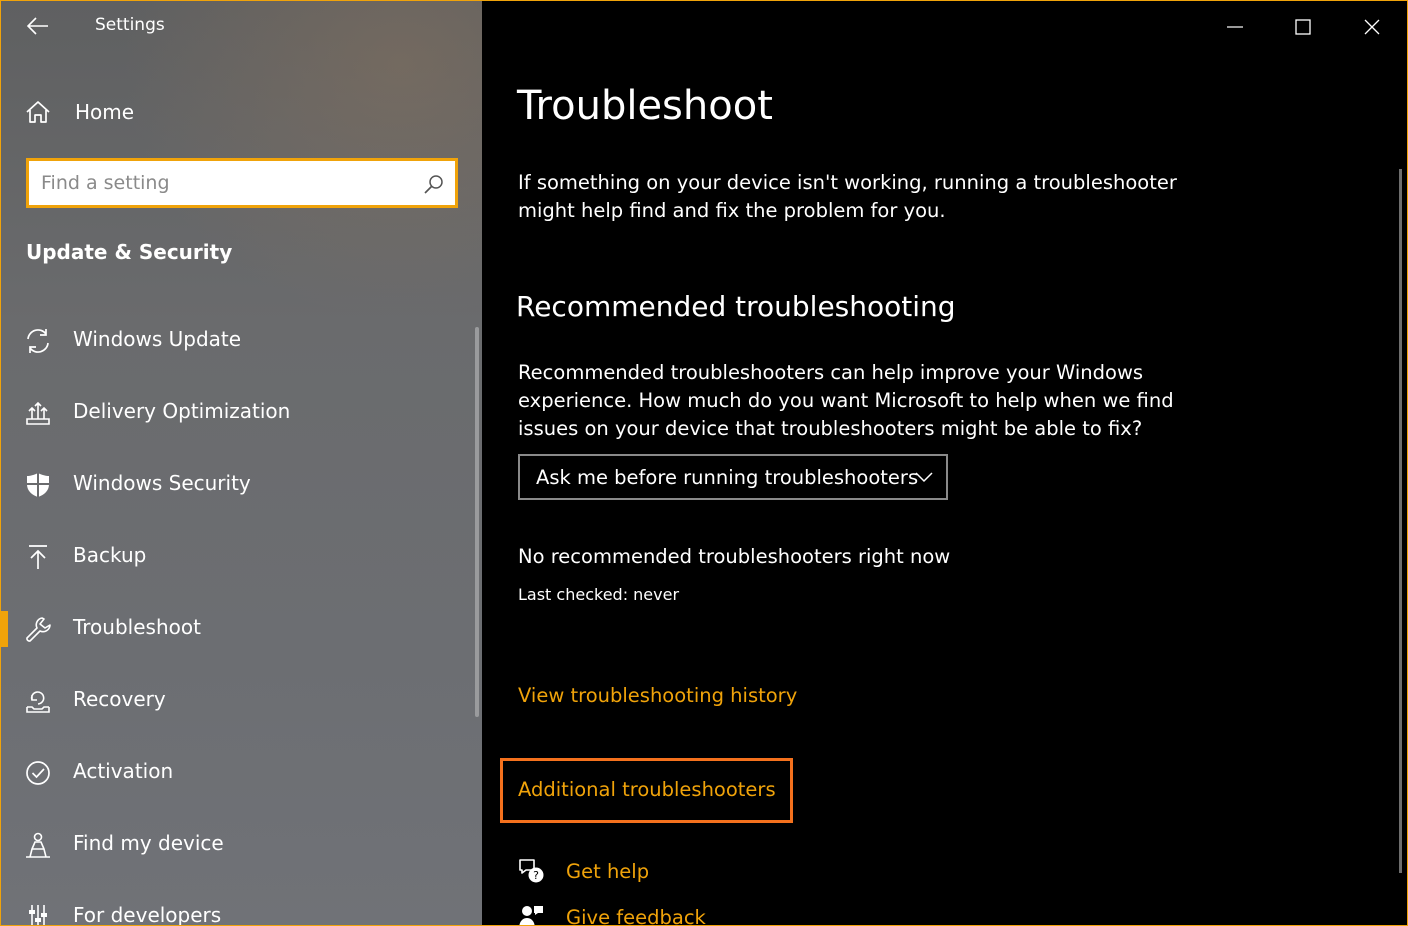  I want to click on sidebar-item-label: For developers, so click(147, 914).